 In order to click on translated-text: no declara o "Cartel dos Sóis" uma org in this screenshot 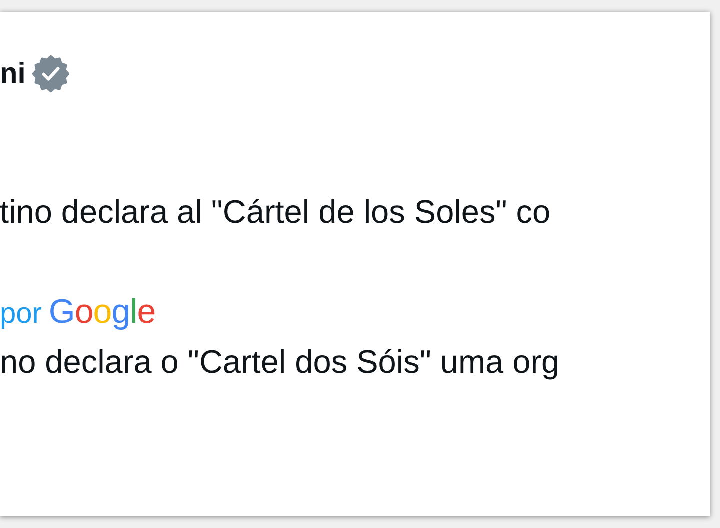, I will do `click(280, 362)`.